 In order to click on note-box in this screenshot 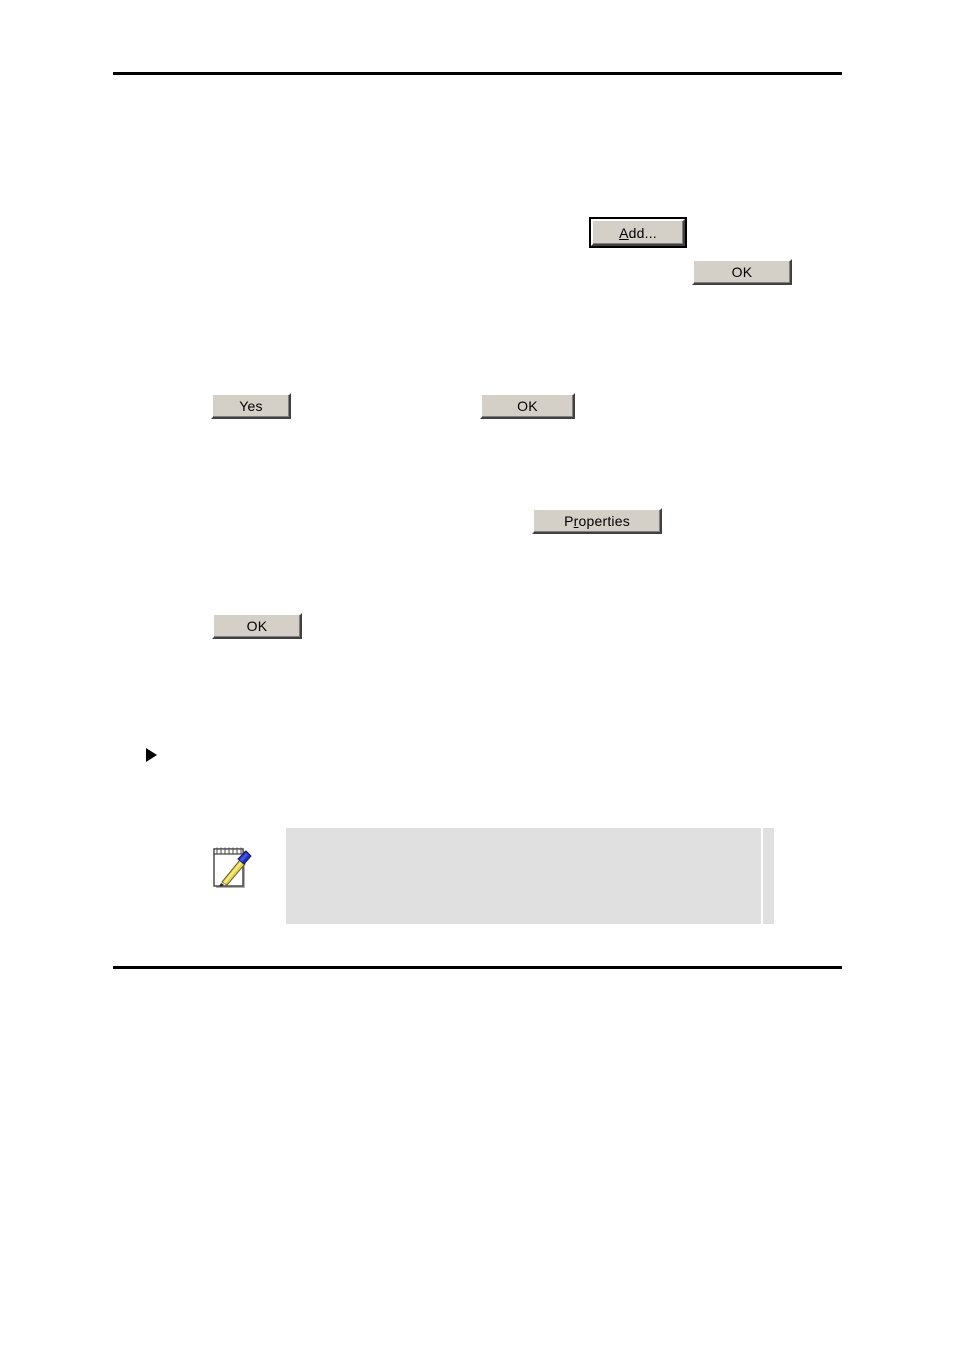, I will do `click(530, 876)`.